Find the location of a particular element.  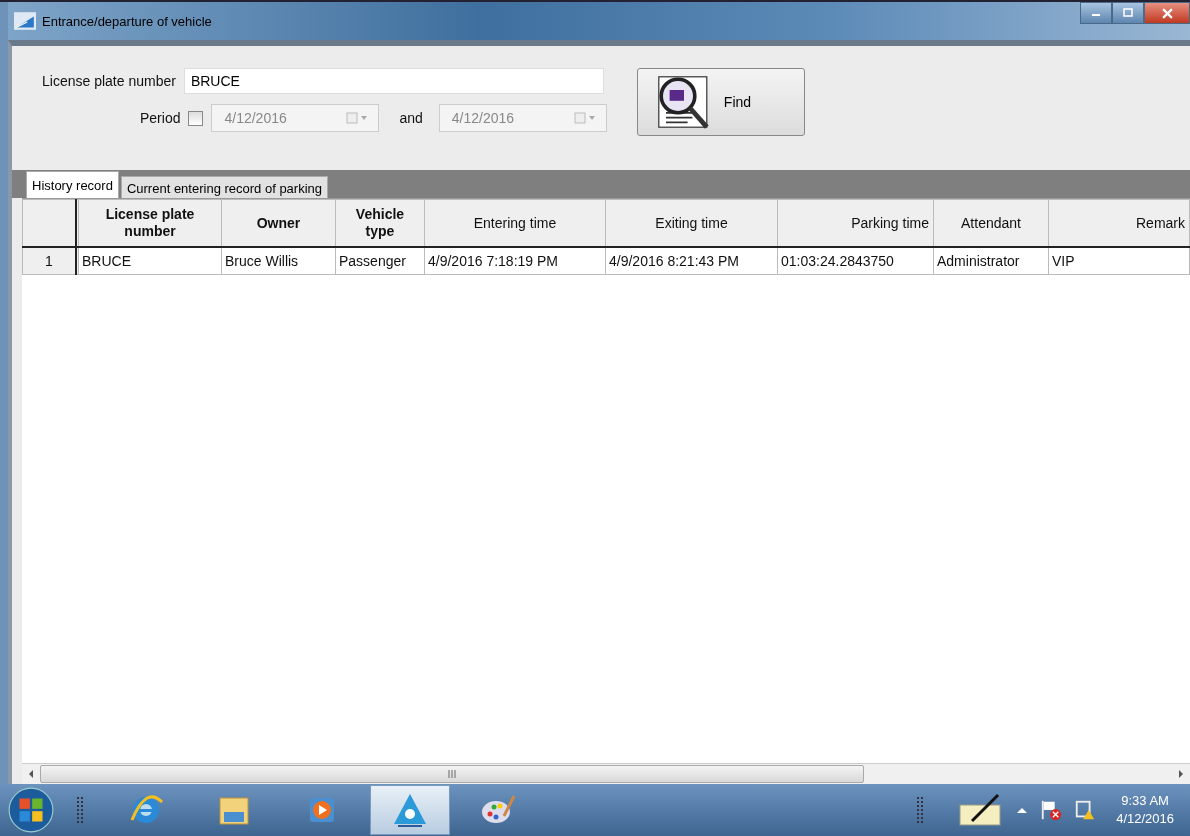

scrollbar-thumb is located at coordinates (452, 774).